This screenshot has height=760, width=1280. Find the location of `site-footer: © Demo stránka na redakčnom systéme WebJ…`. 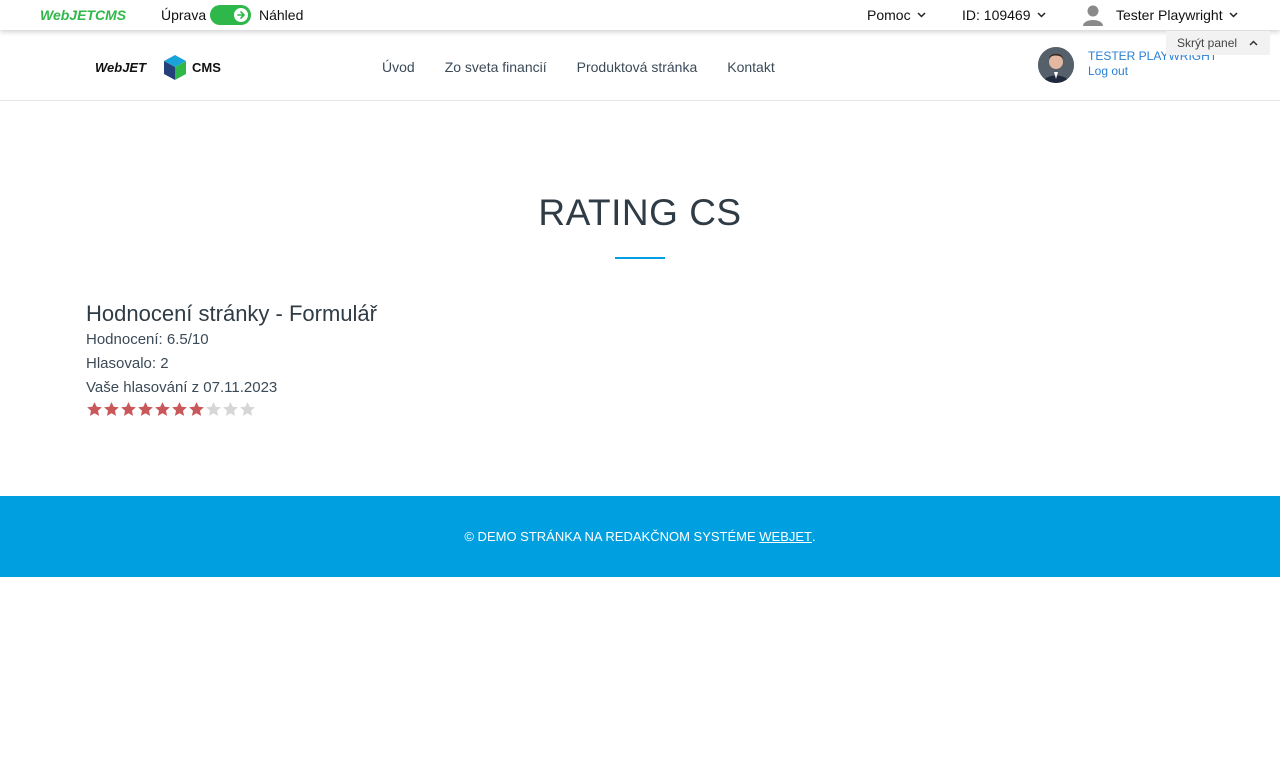

site-footer: © Demo stránka na redakčnom systéme WebJ… is located at coordinates (640, 536).